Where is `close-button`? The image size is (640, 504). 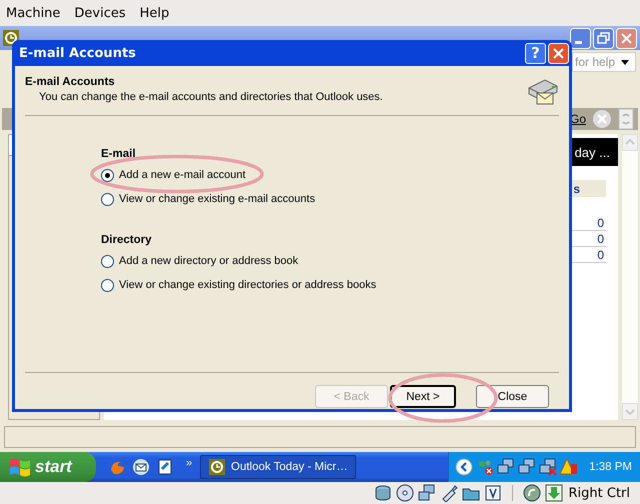
close-button is located at coordinates (558, 53).